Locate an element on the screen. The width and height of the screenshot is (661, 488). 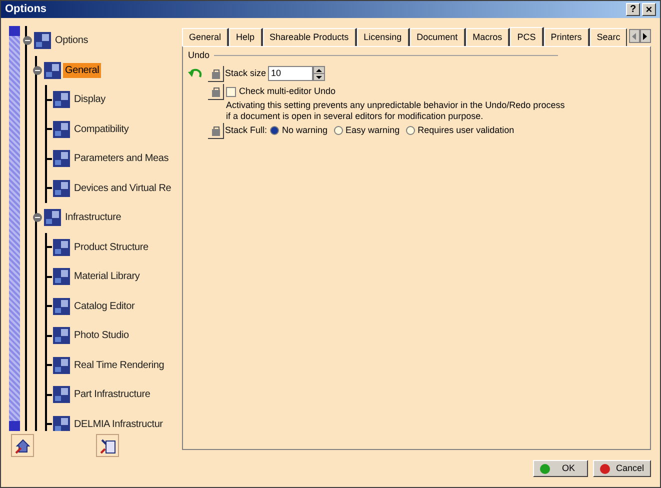
tab: Macros is located at coordinates (488, 37).